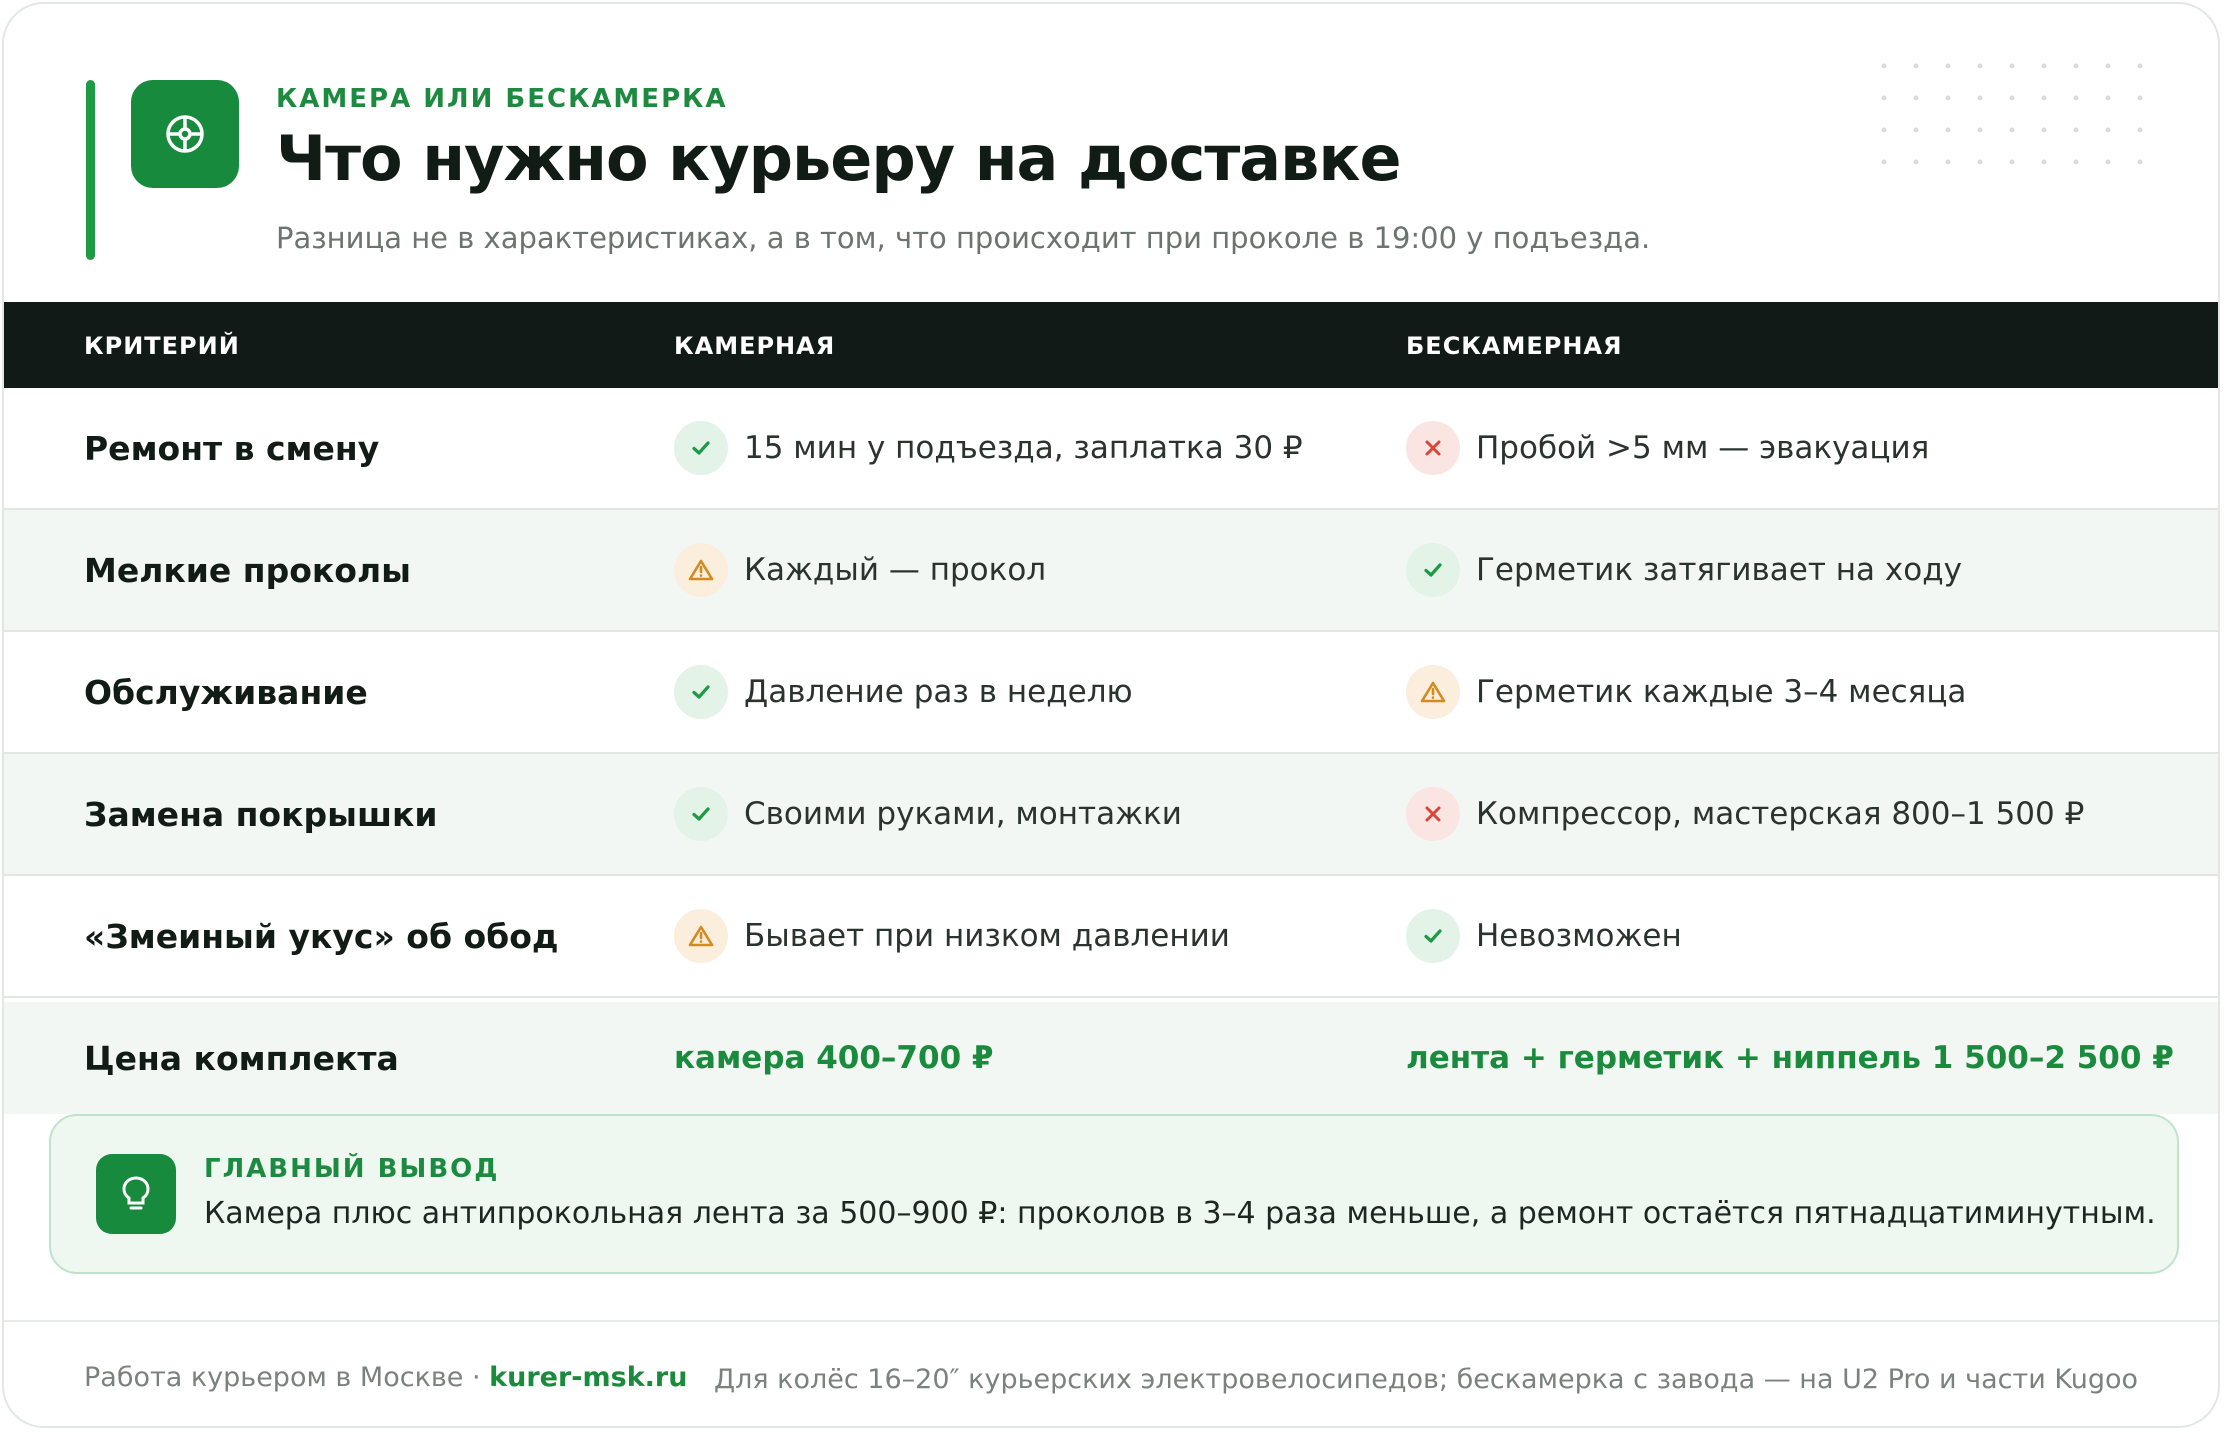 Image resolution: width=2224 pixels, height=1432 pixels. Describe the element at coordinates (1721, 692) in the screenshot. I see `cell-text: Герметик каждые 3–4 месяца` at that location.